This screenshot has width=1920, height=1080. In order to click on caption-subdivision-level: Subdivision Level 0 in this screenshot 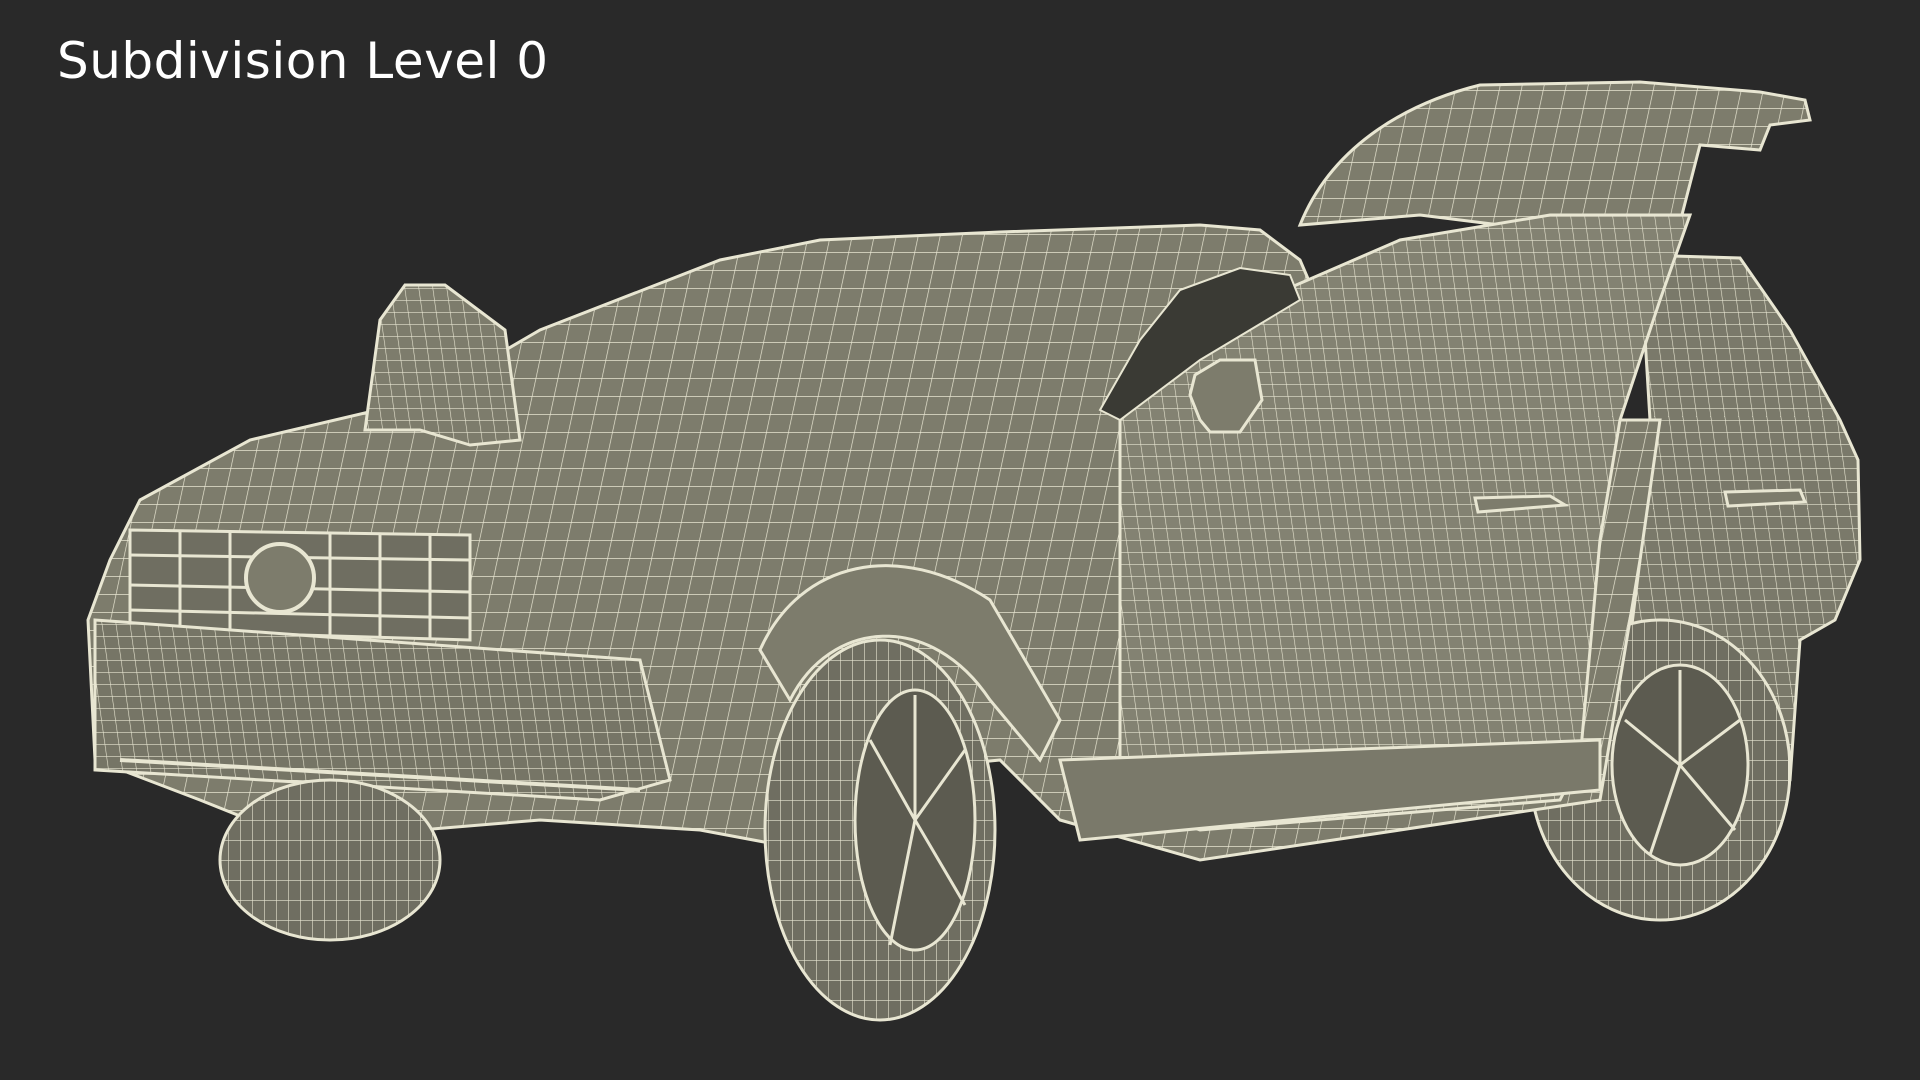, I will do `click(303, 61)`.